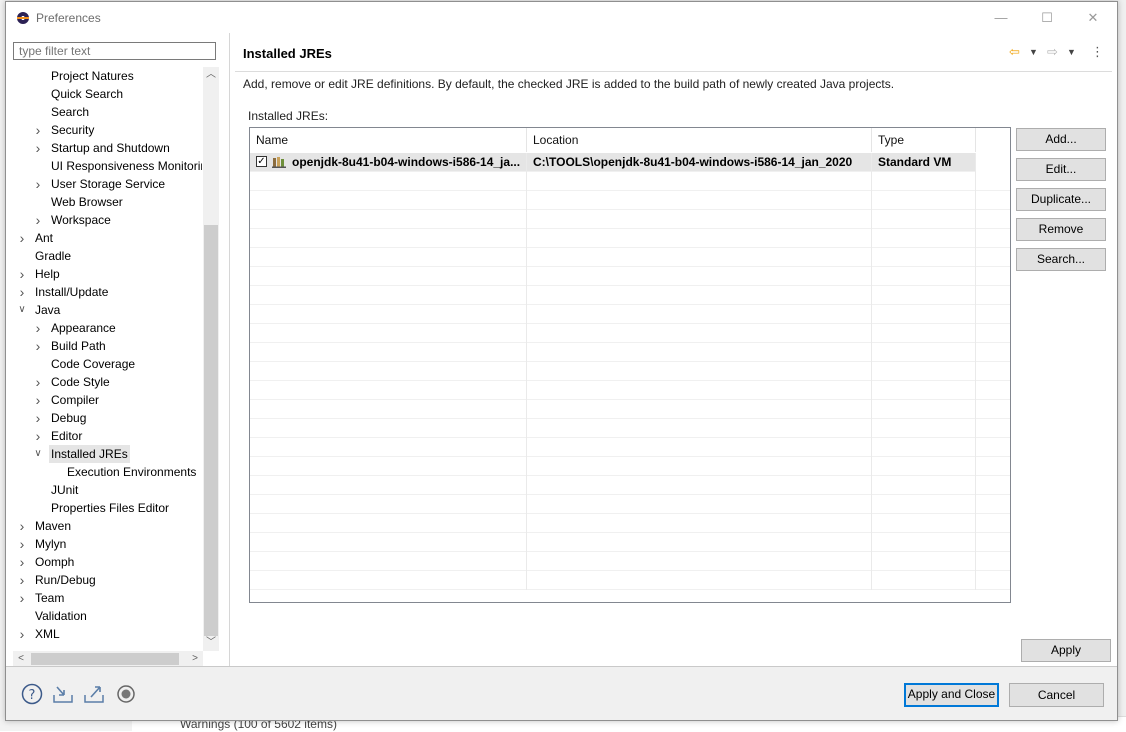 Image resolution: width=1126 pixels, height=732 pixels. What do you see at coordinates (104, 454) in the screenshot?
I see `tree-item: ∨ Installed JREs` at bounding box center [104, 454].